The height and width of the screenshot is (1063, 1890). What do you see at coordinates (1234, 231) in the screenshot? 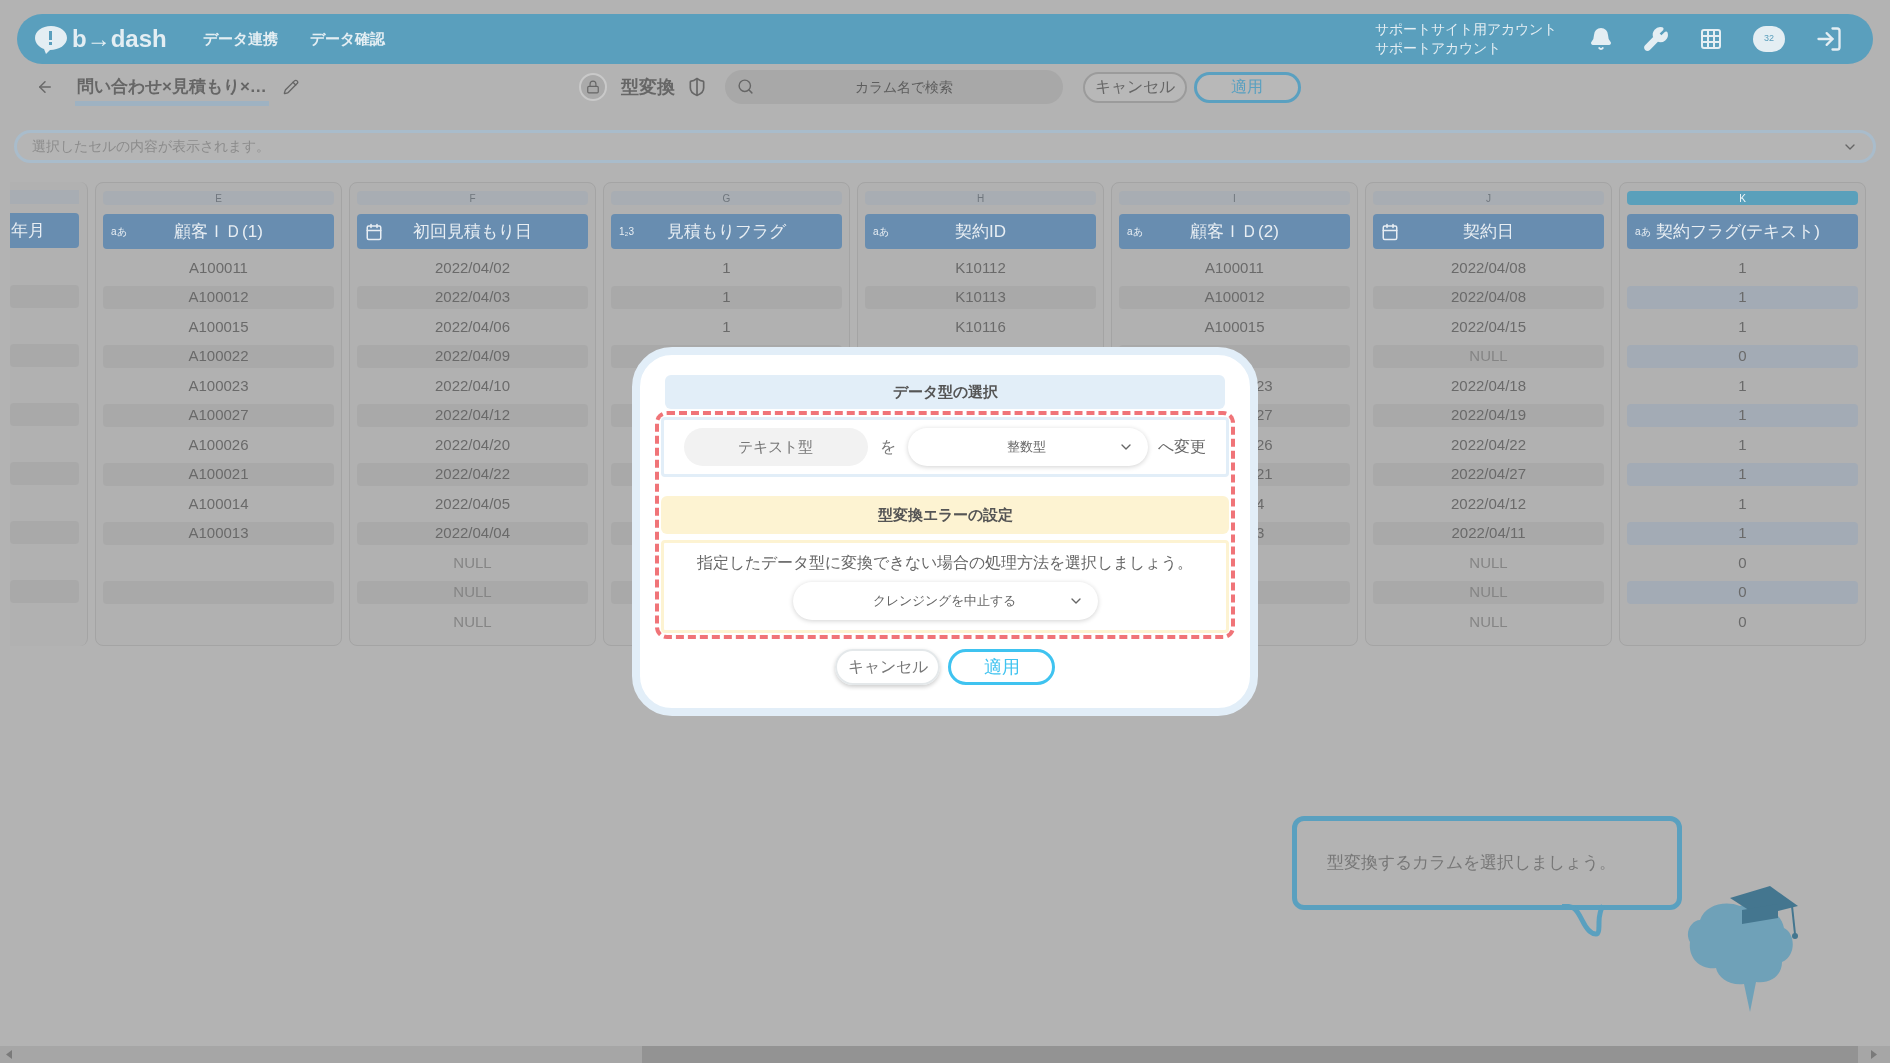
I see `column-header: aあ 顧客ＩＤ(2)` at bounding box center [1234, 231].